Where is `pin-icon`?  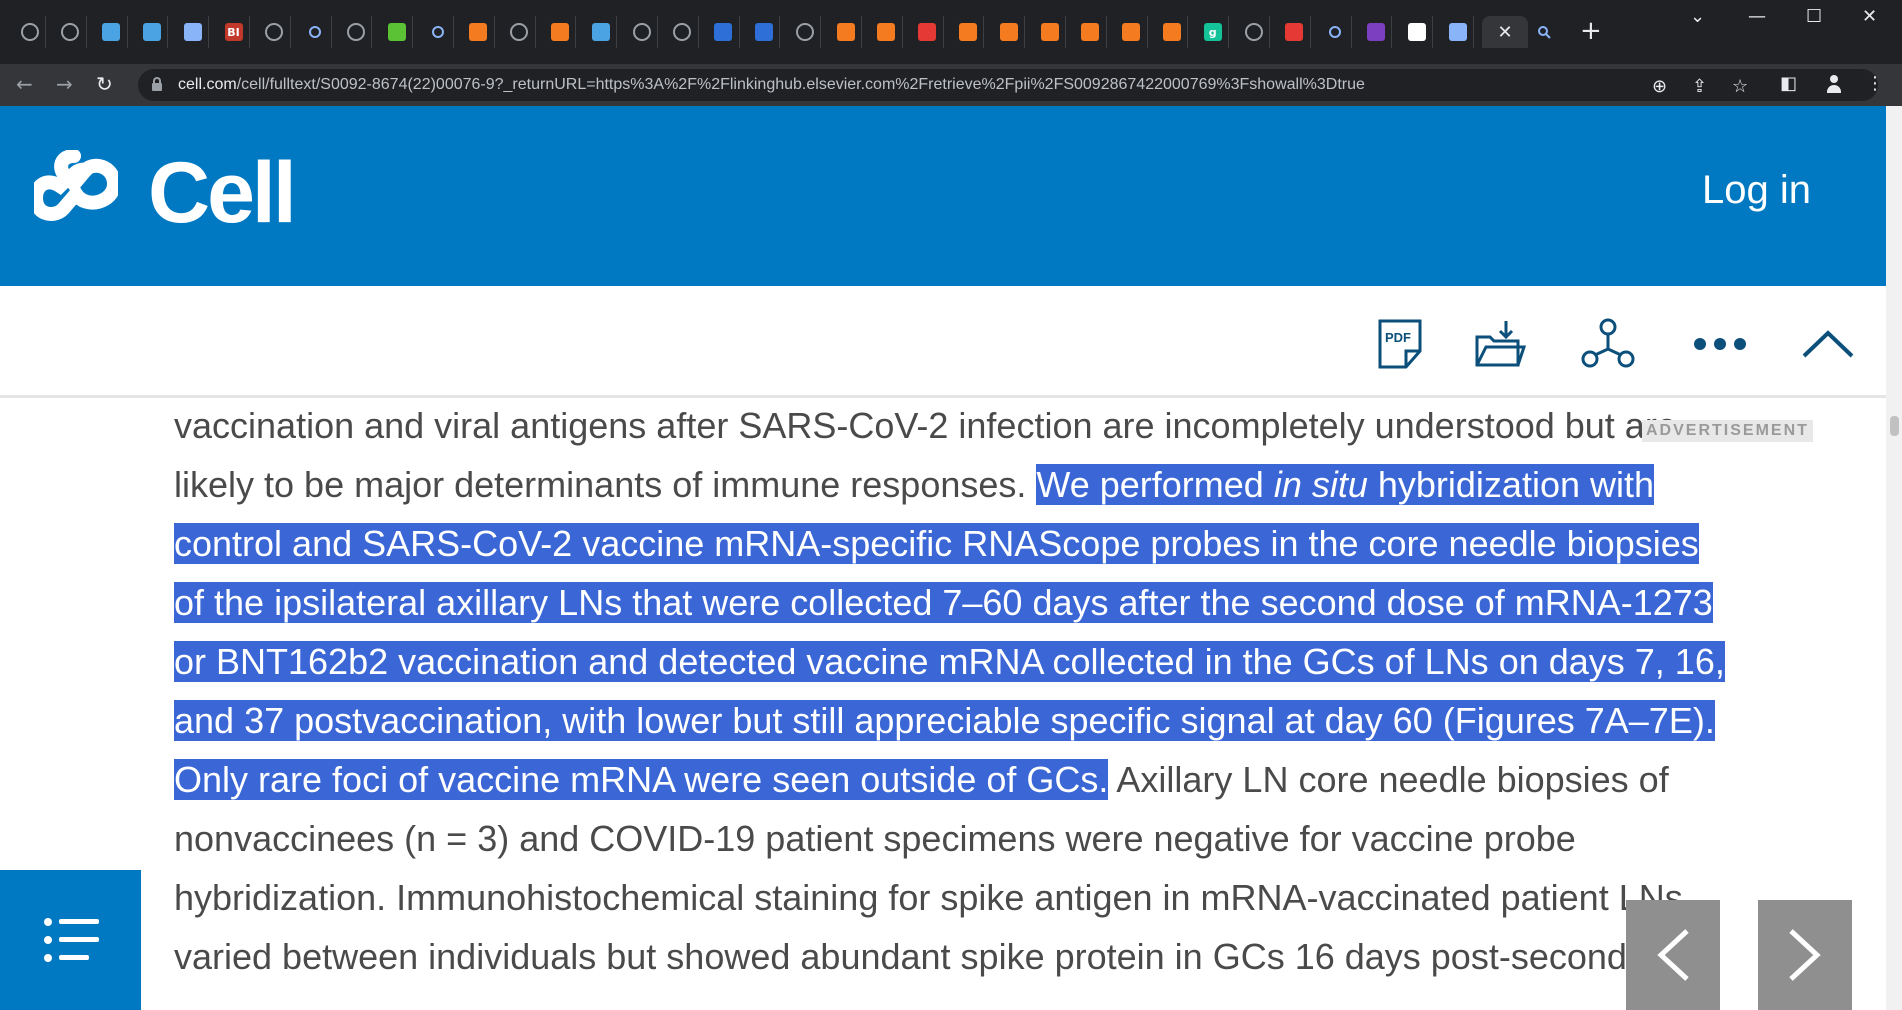
pin-icon is located at coordinates (1294, 32).